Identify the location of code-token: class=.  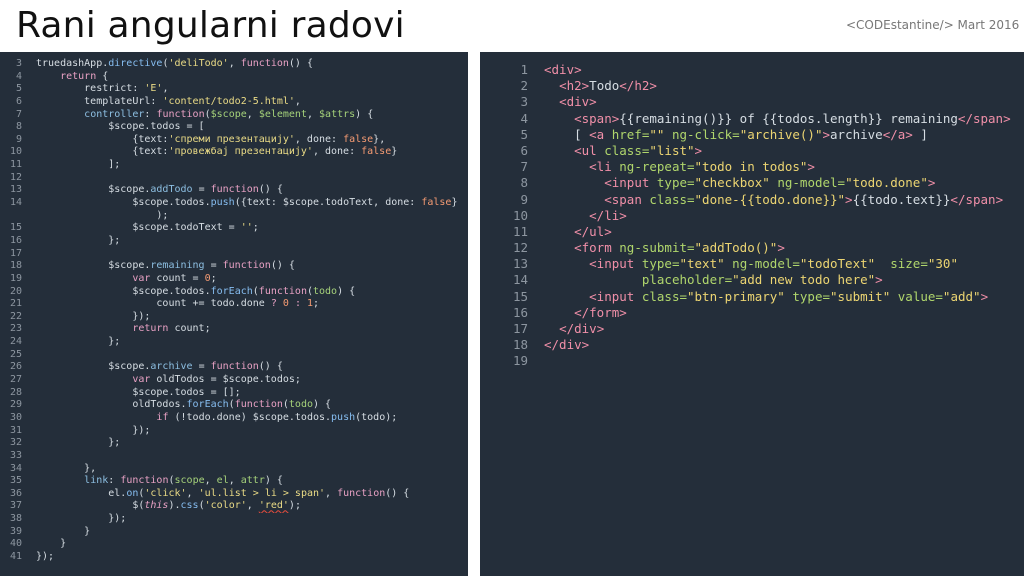
(672, 199).